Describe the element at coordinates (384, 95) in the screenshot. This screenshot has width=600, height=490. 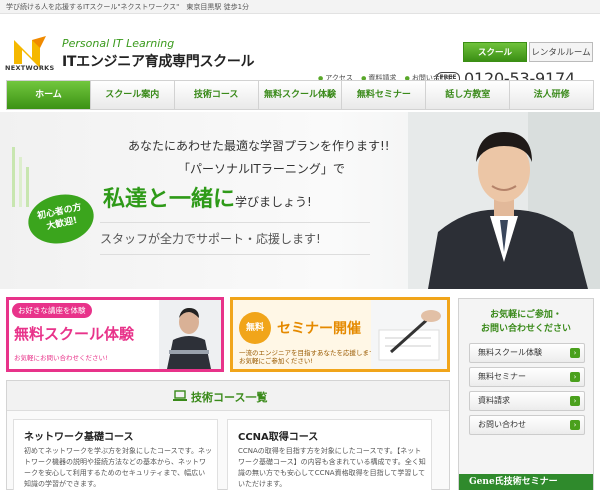
I see `nav-free-seminar: 無料セミナー` at that location.